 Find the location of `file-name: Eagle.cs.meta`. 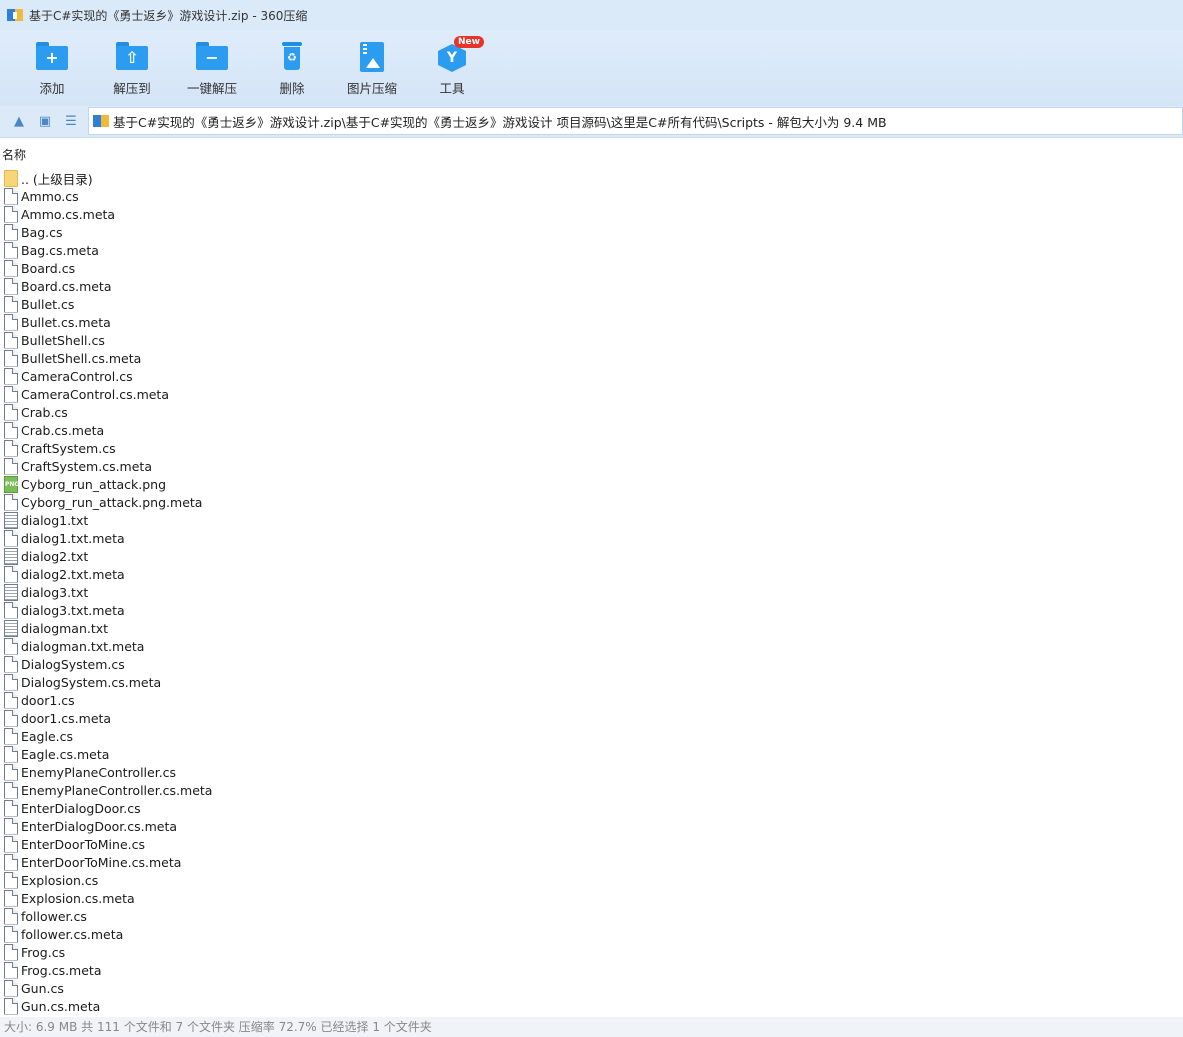

file-name: Eagle.cs.meta is located at coordinates (65, 754).